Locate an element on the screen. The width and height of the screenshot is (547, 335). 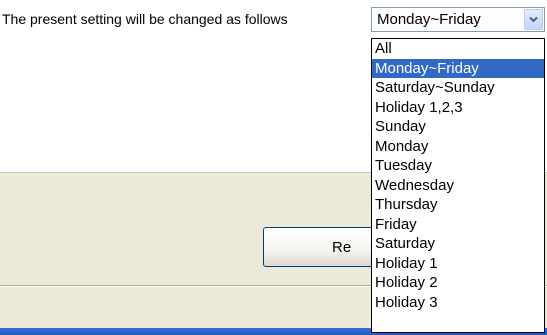
dropdown-option: Holiday 1 is located at coordinates (458, 264).